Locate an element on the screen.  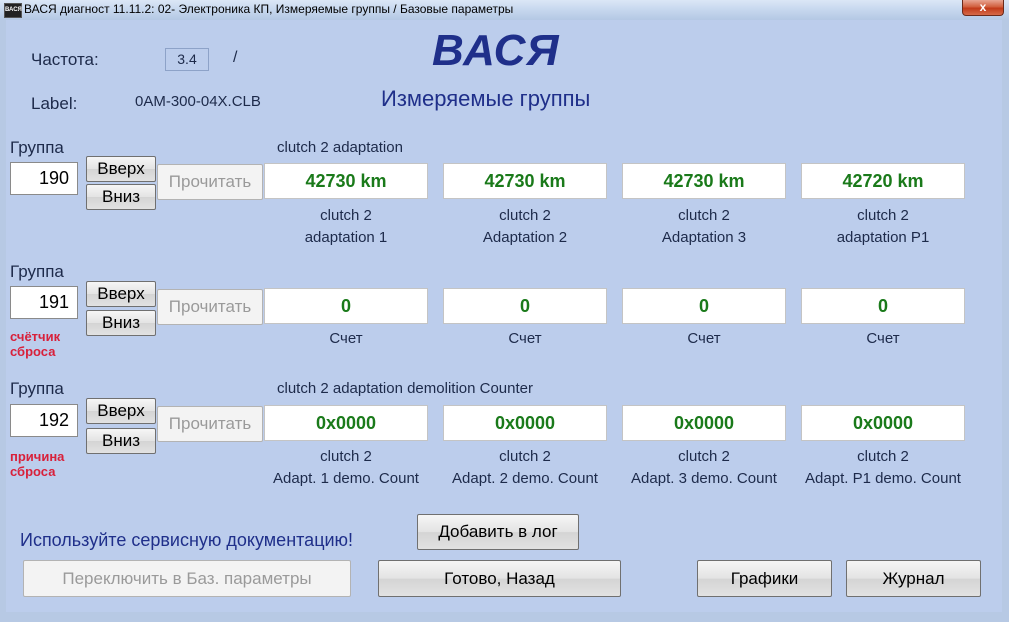
add-to-log-button: Добавить в лог is located at coordinates (498, 532).